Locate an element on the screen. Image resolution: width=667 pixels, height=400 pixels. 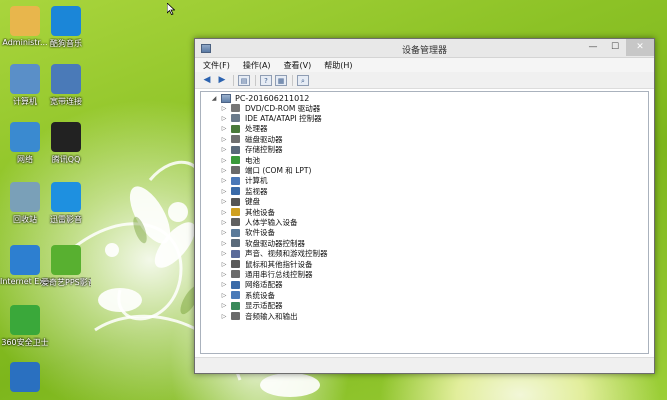
desktop-icon: 爱奇艺PPS影音 is located at coordinates (66, 266).